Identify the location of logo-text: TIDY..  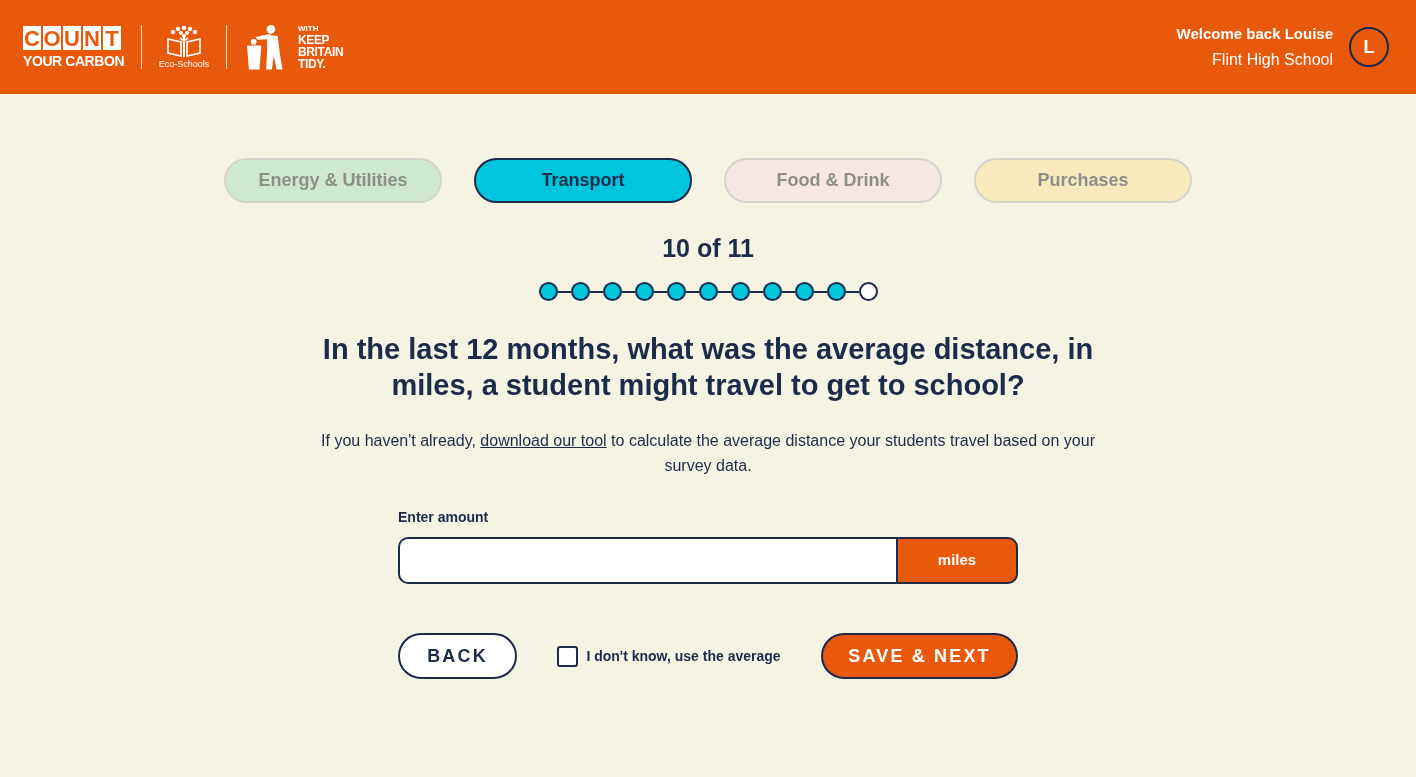
(312, 64).